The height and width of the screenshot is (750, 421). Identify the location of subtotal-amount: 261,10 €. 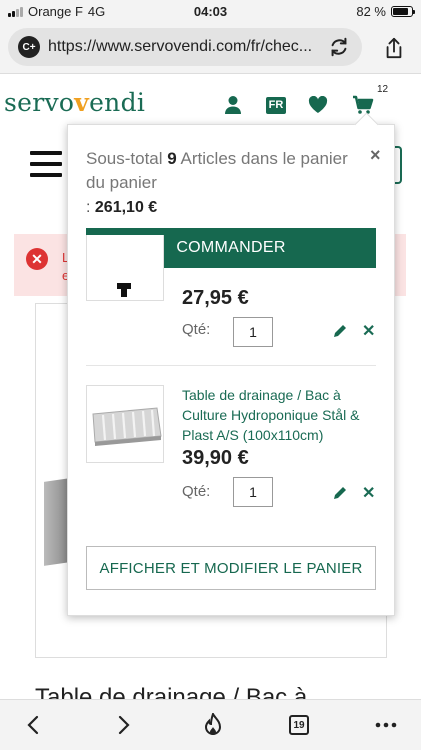
(126, 207).